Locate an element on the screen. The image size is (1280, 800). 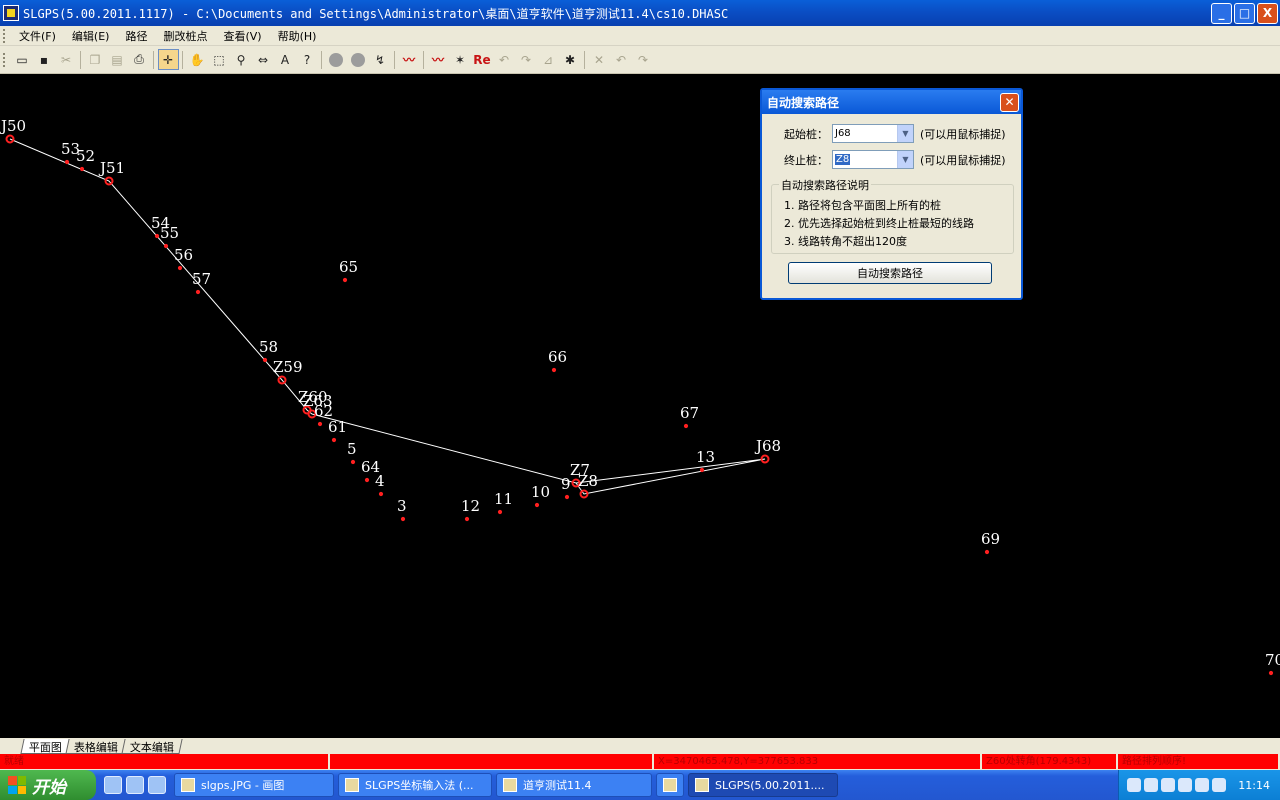
dialog-close-button: ✕ is located at coordinates (1009, 102).